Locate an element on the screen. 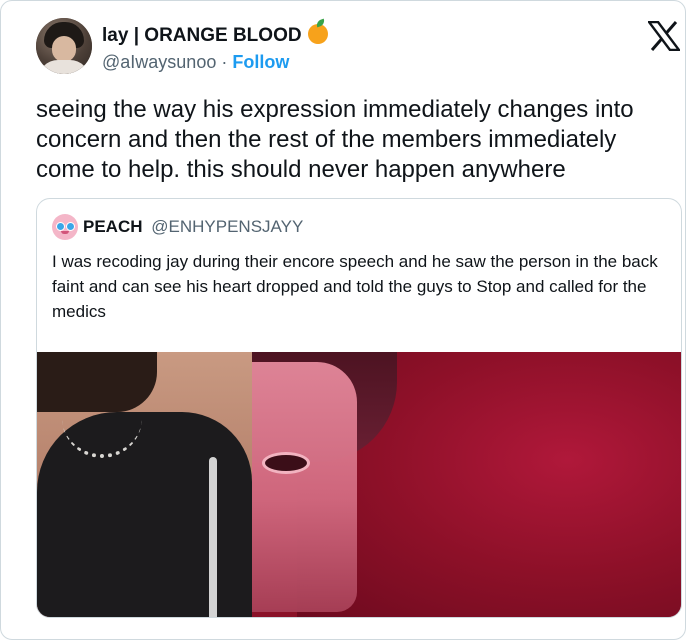 The image size is (688, 640). quoted-author-handle: @ENHYPENSJAYY is located at coordinates (227, 226).